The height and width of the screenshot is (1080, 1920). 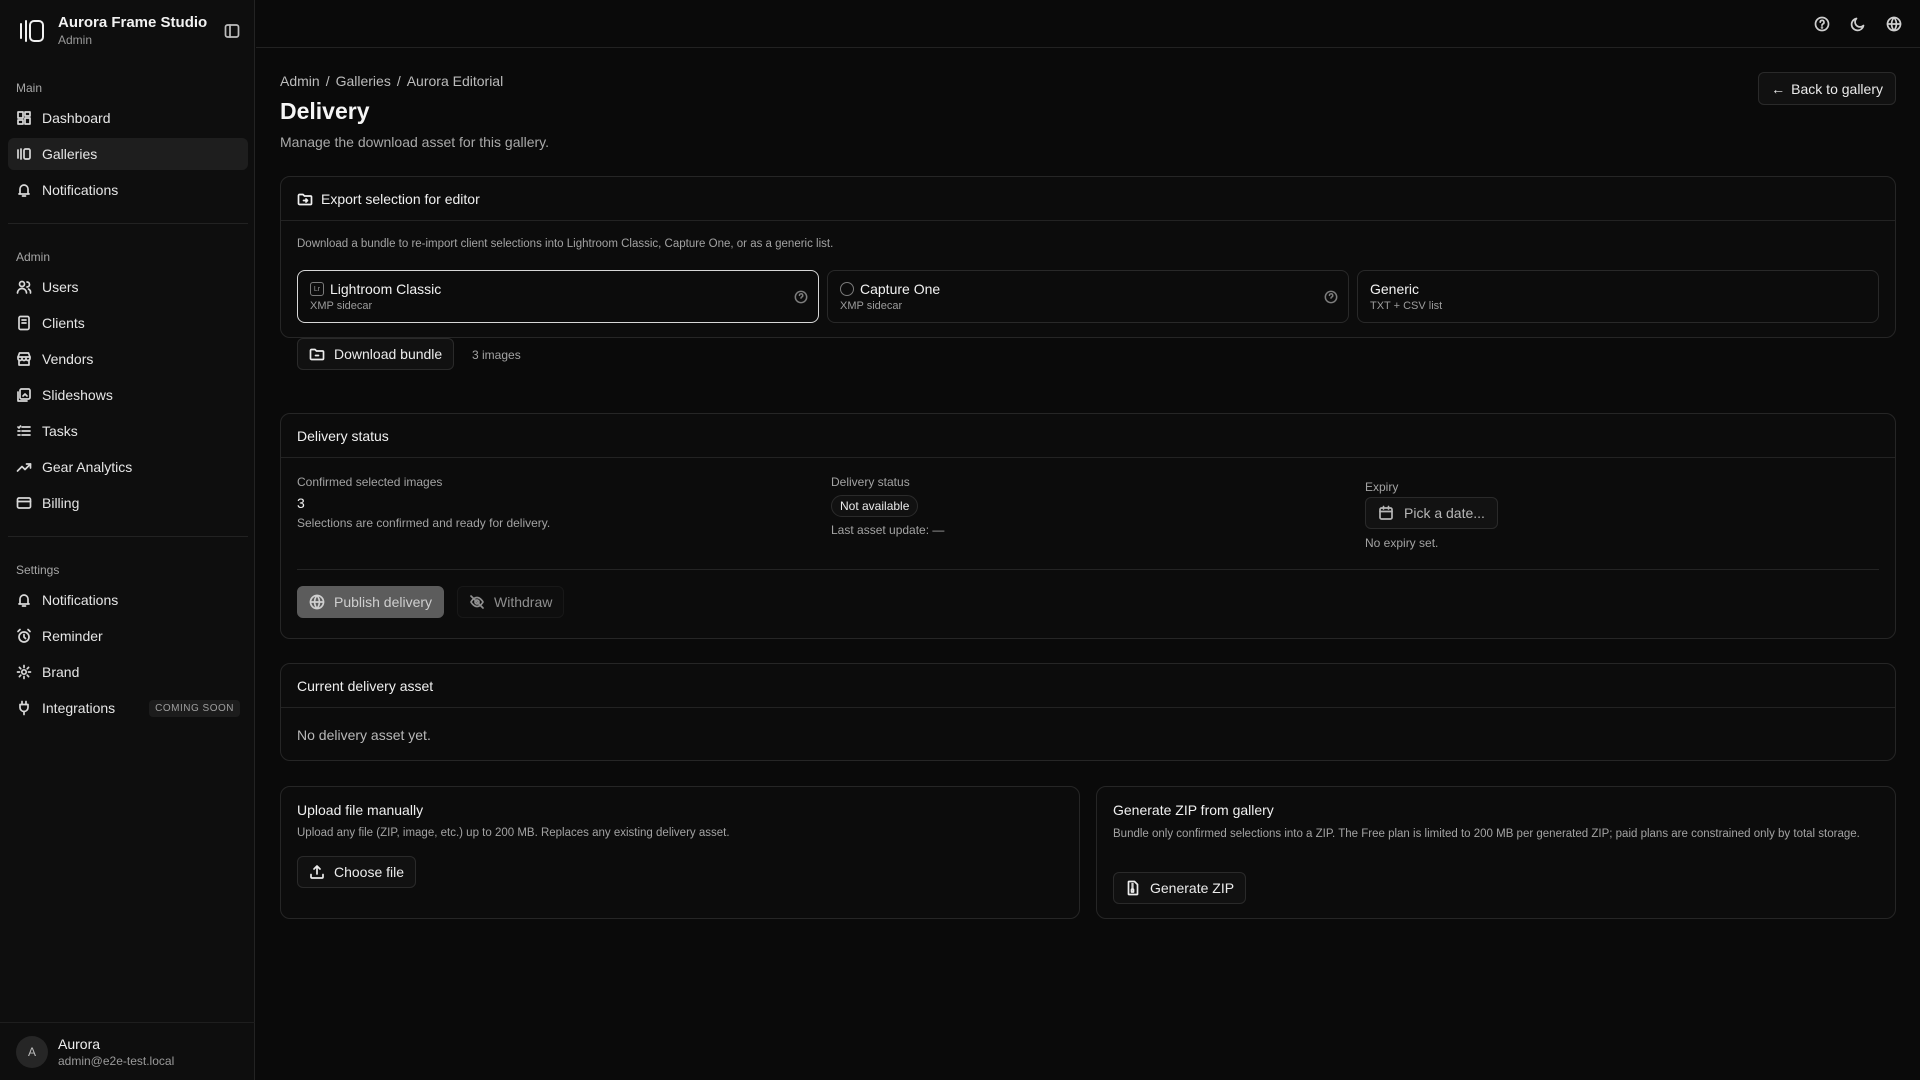 I want to click on sidebar-item-label: Galleries, so click(x=70, y=154).